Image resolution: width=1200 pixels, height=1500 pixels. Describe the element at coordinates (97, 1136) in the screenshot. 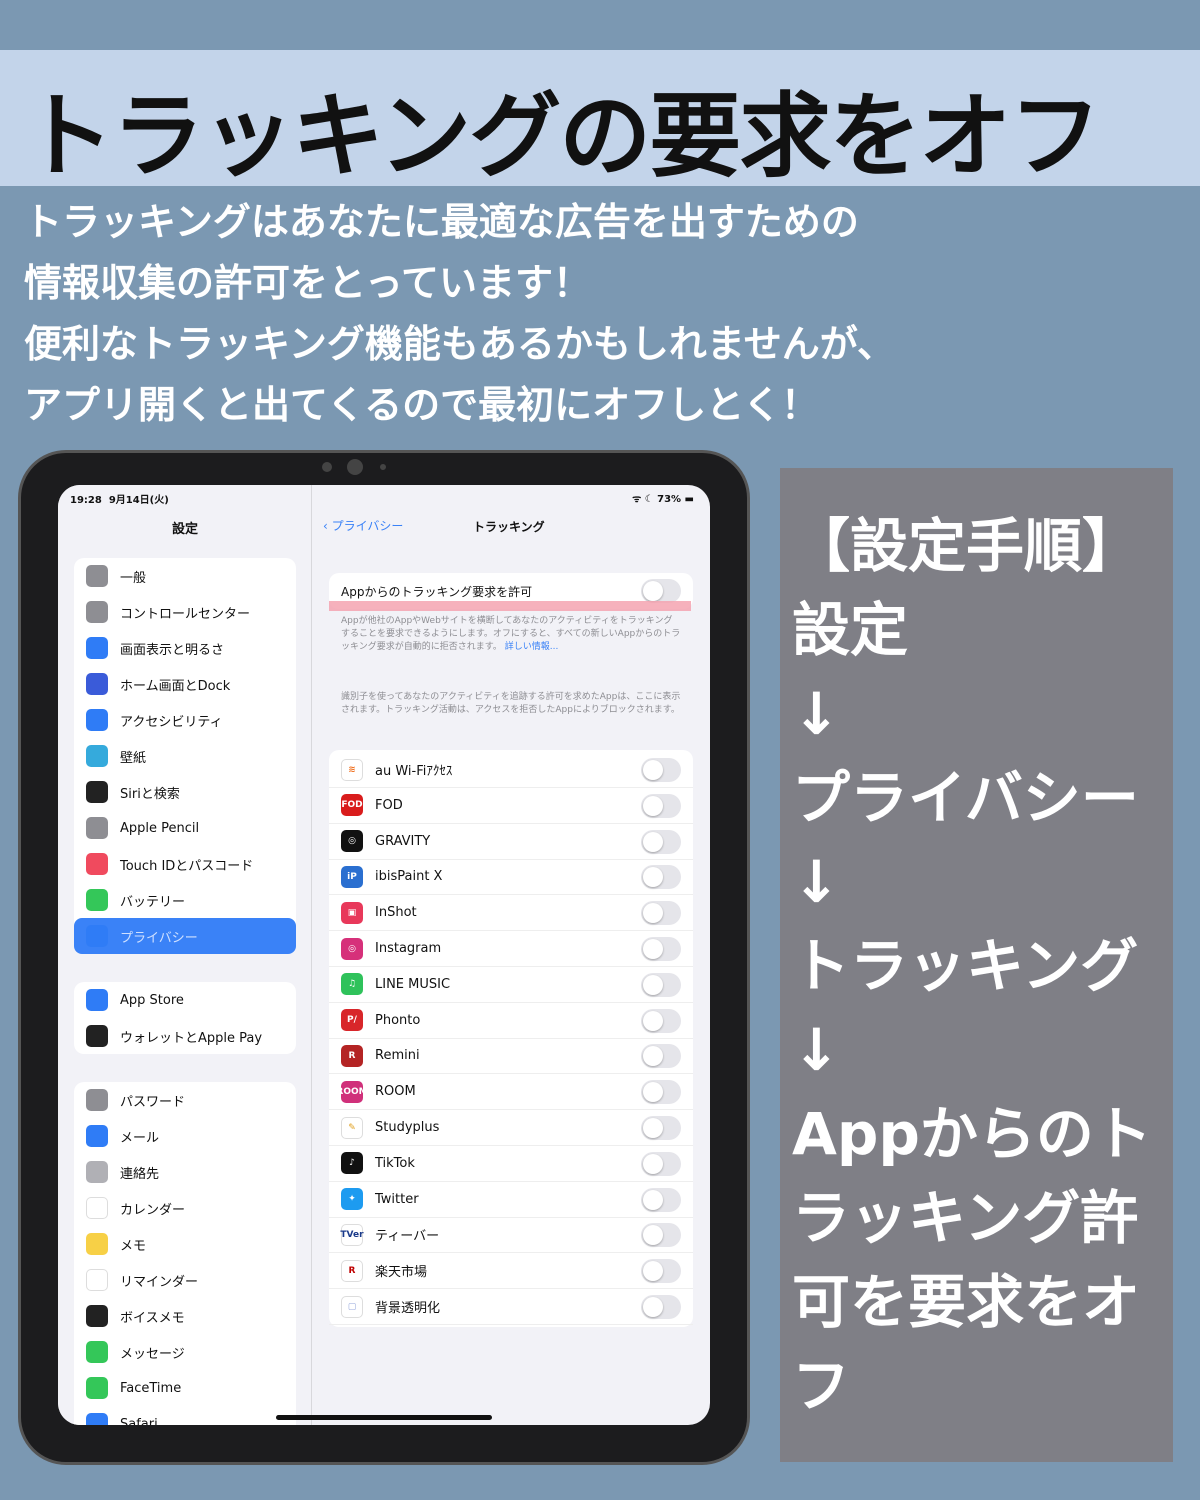

I see `mail-icon` at that location.